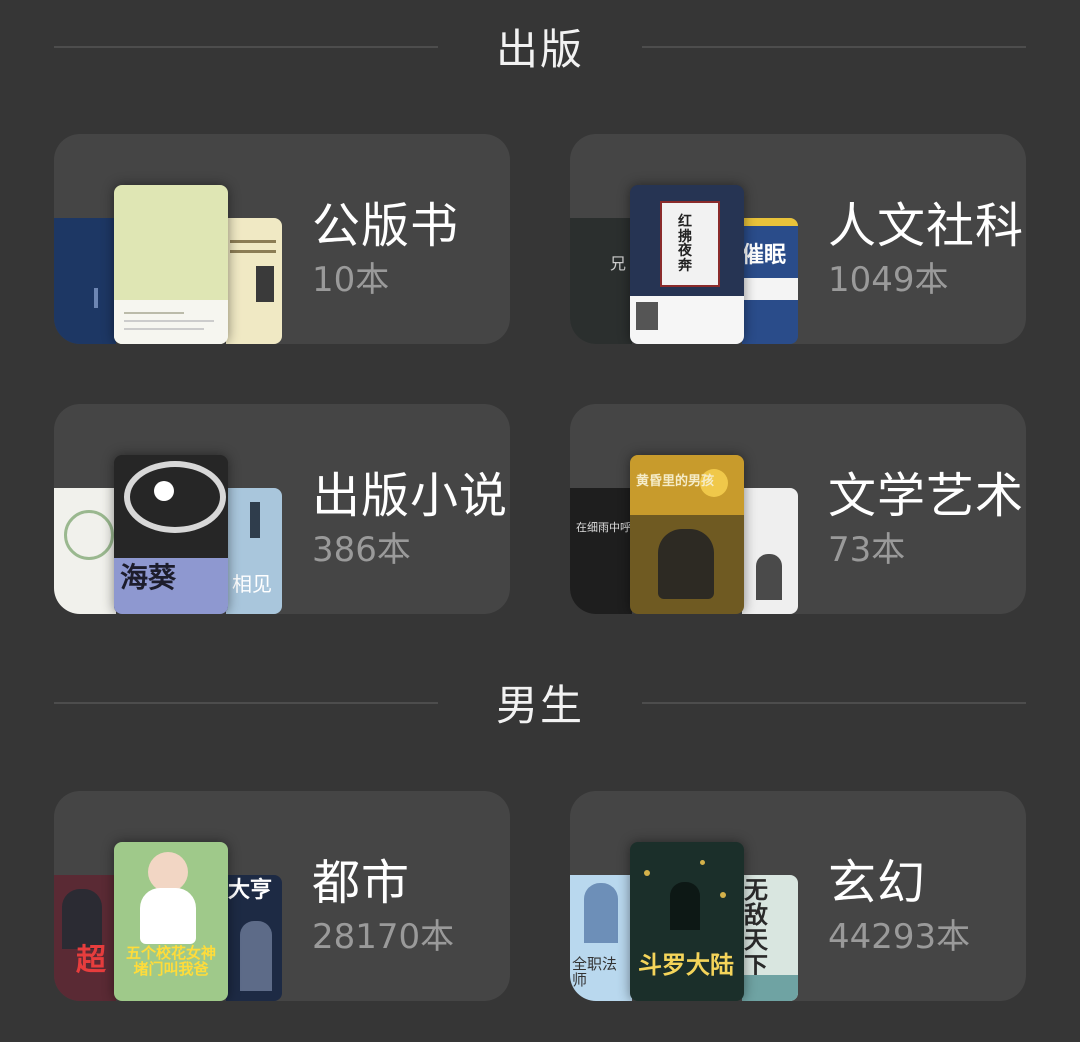  What do you see at coordinates (254, 551) in the screenshot?
I see `book-cover: 相见` at bounding box center [254, 551].